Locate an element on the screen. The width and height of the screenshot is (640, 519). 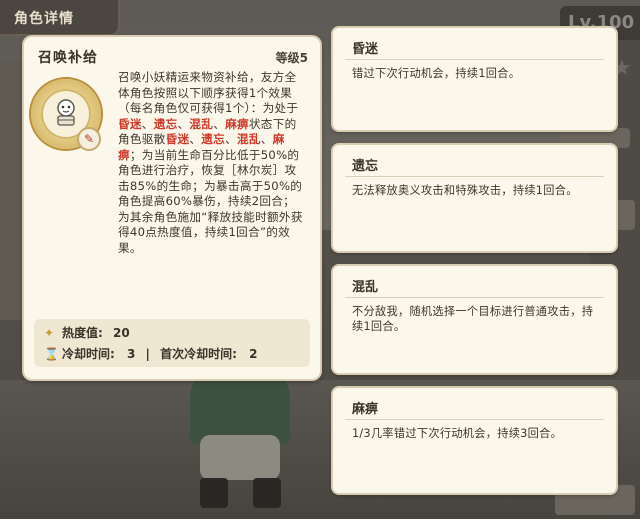
summon-supply-icon is located at coordinates (66, 112).